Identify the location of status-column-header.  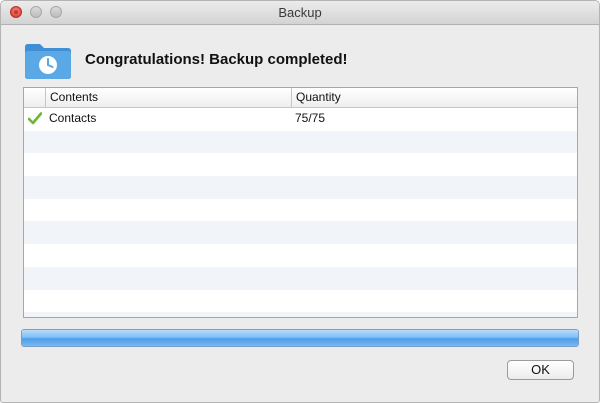
(34, 97).